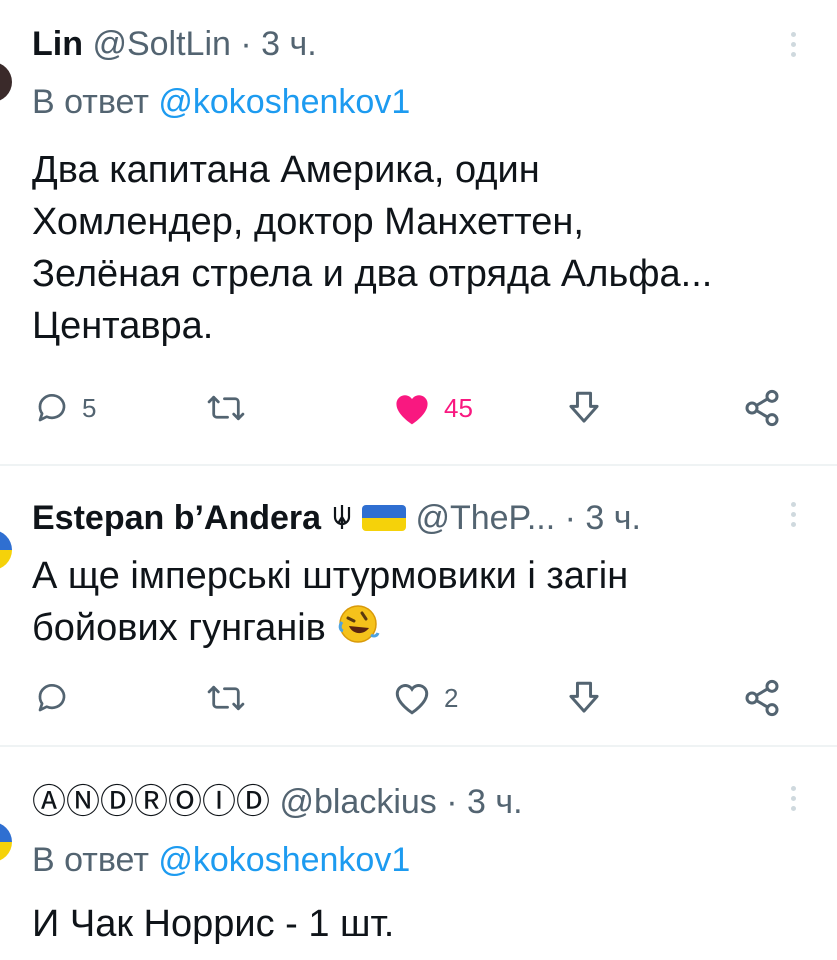  I want to click on tweet-text: И Чак Норрис - 1 шт., so click(213, 924).